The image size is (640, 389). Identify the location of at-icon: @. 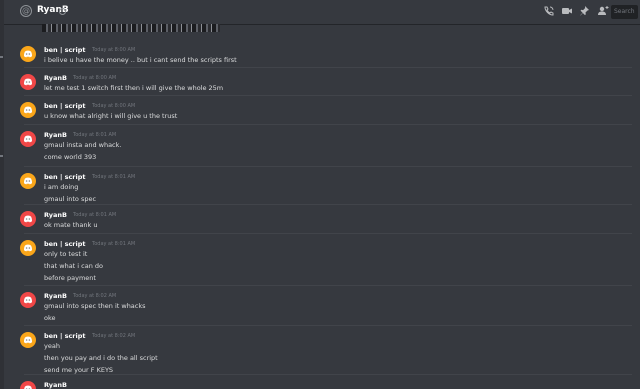
(26, 11).